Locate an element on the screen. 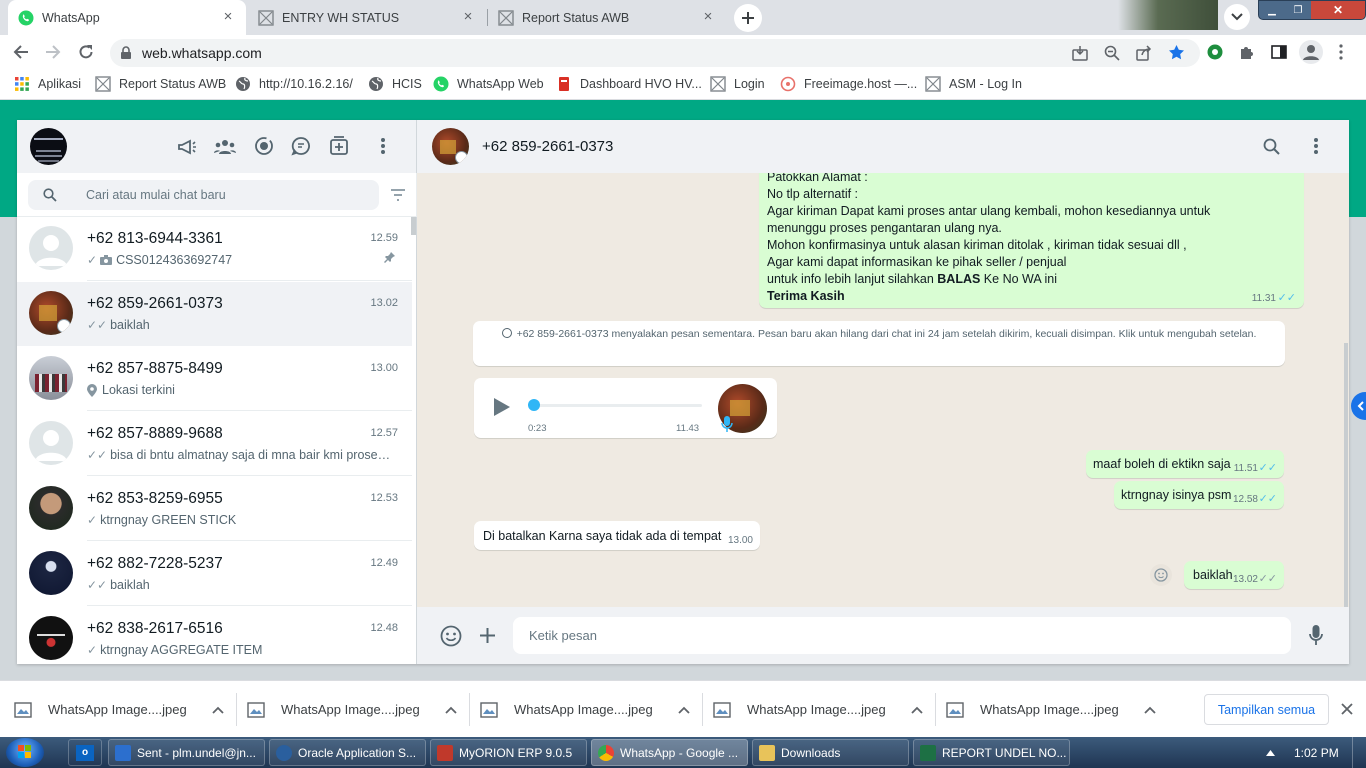 The width and height of the screenshot is (1366, 768). conversation-scrollbar is located at coordinates (1346, 475).